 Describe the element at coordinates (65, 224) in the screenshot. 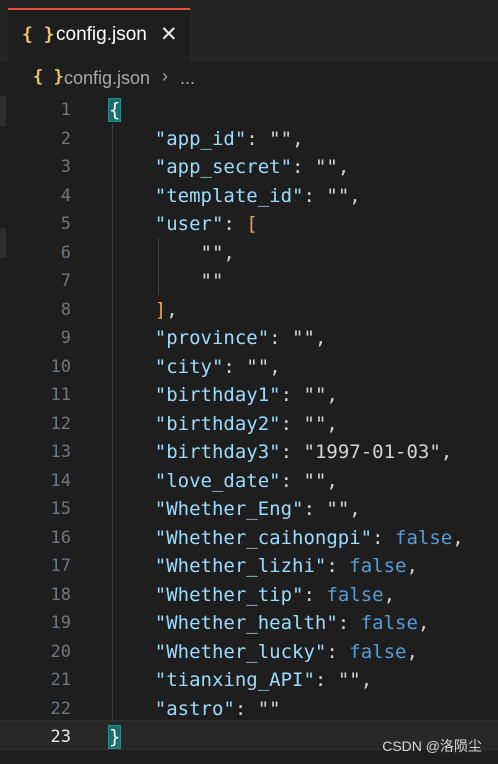

I see `line-number: 5` at that location.